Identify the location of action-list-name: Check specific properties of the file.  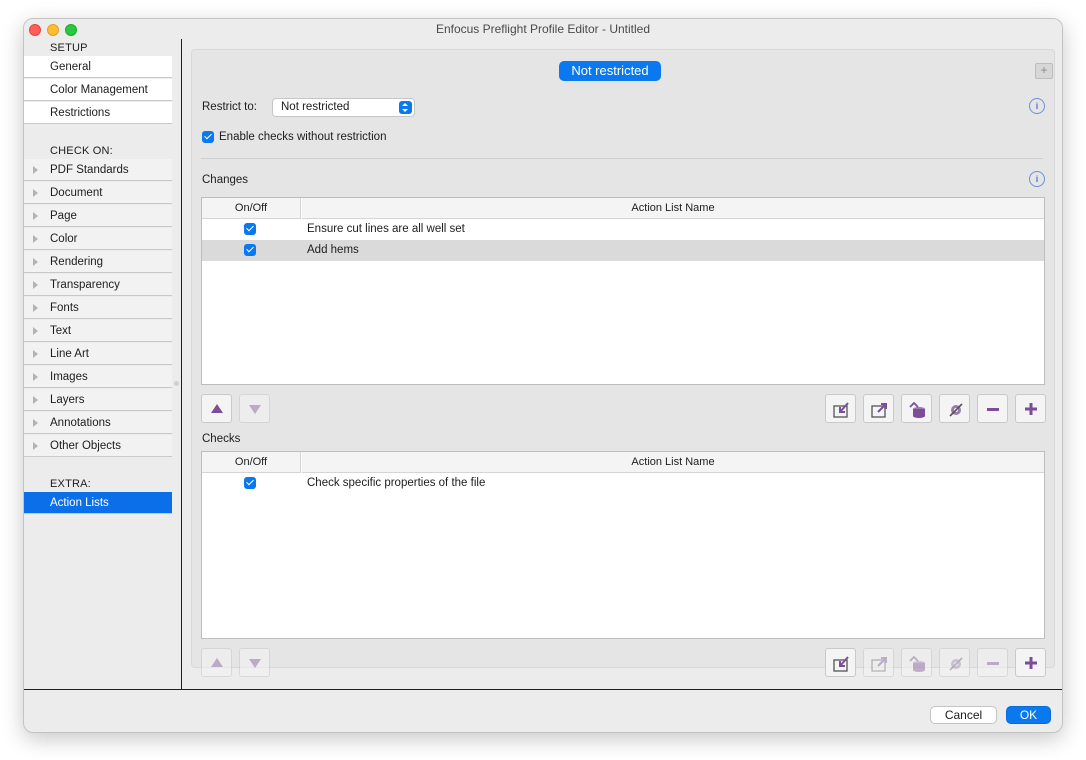
(396, 483).